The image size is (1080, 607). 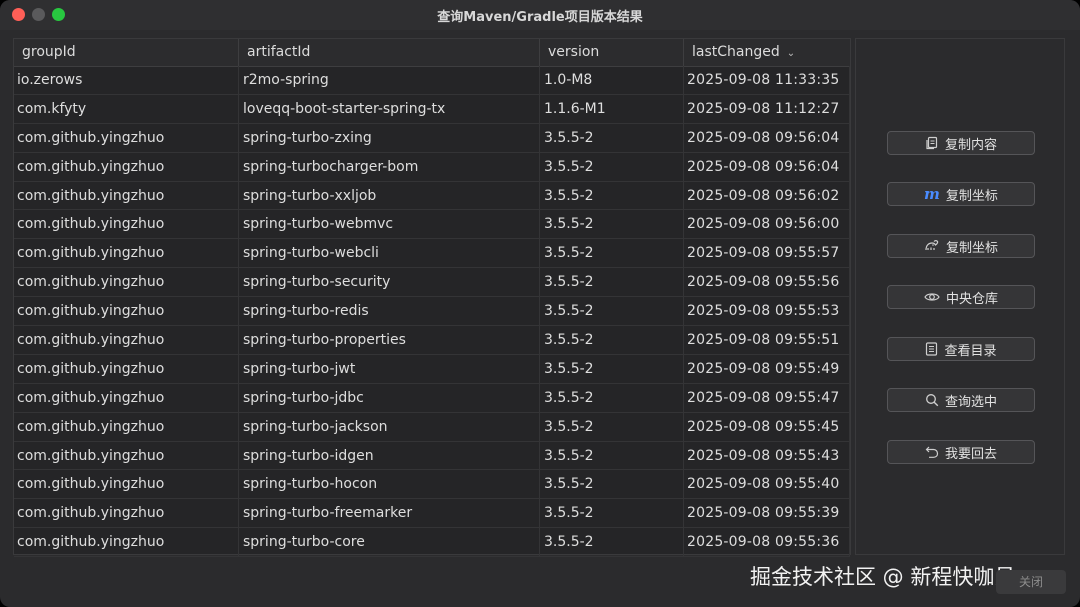 I want to click on window-title: 查询Maven/Gradle项目版本结果, so click(x=540, y=17).